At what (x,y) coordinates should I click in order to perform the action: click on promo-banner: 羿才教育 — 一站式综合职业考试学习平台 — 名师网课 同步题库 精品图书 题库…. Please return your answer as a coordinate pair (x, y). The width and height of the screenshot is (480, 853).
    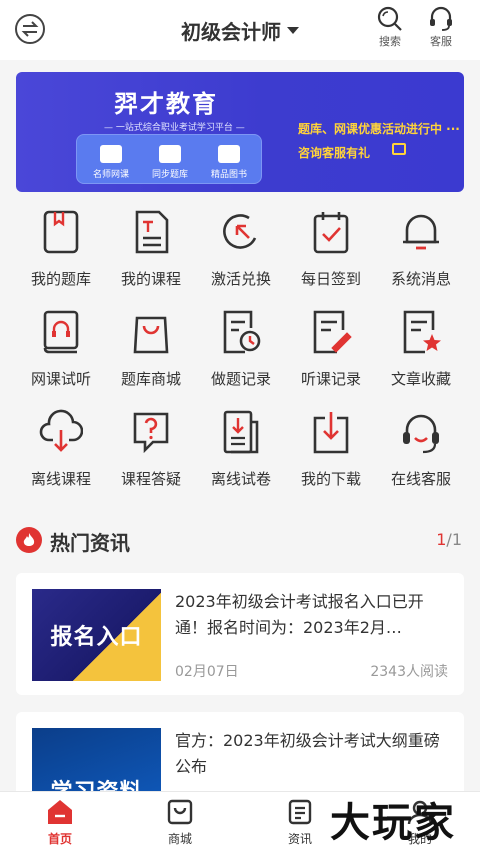
    Looking at the image, I should click on (240, 132).